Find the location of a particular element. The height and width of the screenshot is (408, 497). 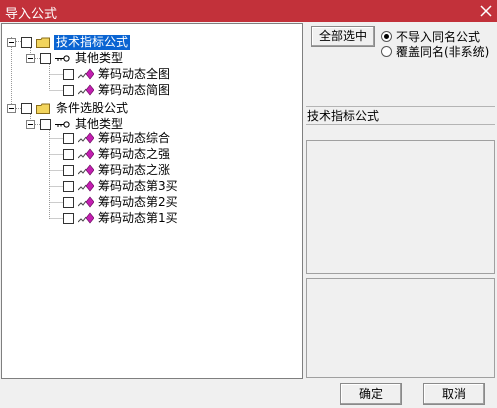

tree-node-formula: 筹码动态第3买 is located at coordinates (121, 186).